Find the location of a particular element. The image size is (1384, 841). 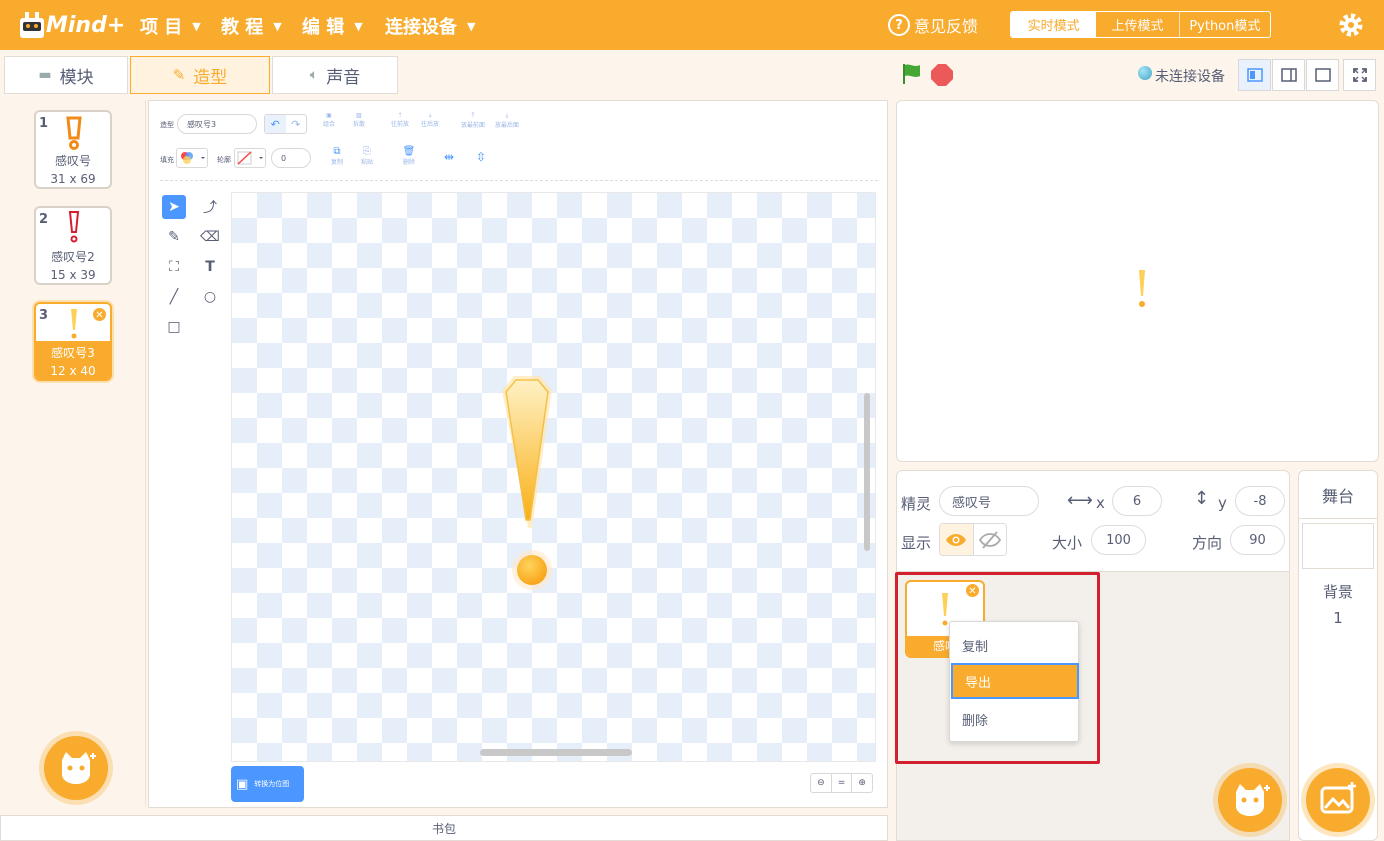

size-input: 100 is located at coordinates (1118, 540).